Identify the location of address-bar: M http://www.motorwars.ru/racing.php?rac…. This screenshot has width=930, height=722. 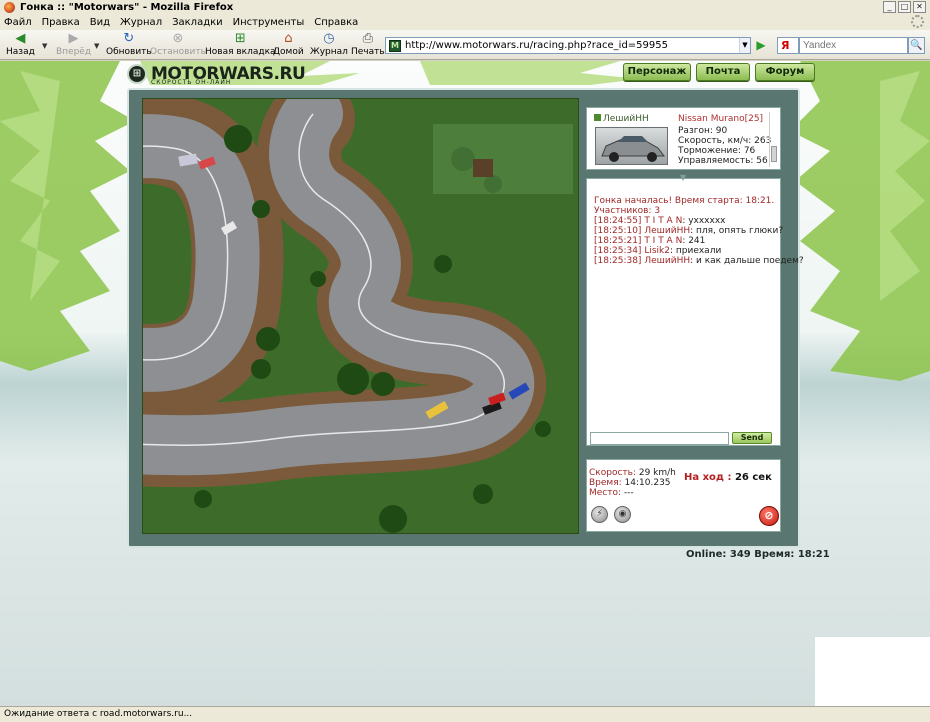
(568, 45).